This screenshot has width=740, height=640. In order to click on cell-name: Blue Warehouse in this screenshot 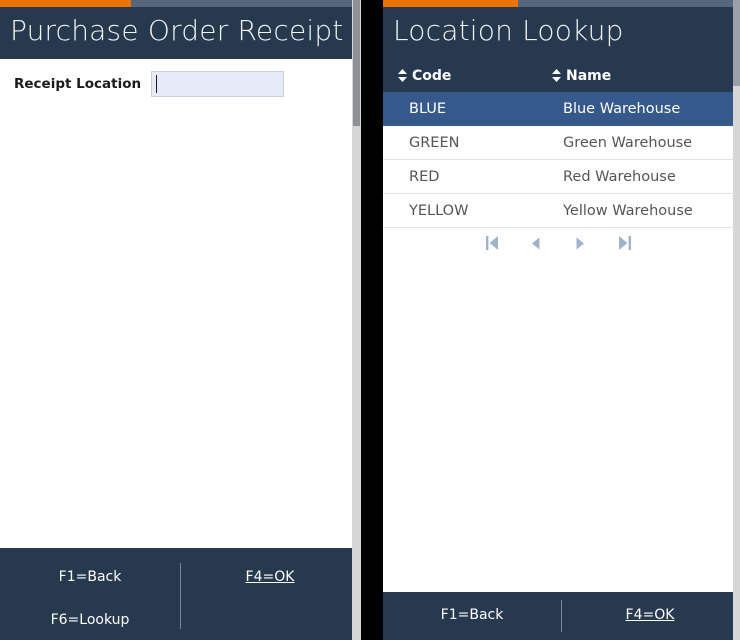, I will do `click(635, 109)`.